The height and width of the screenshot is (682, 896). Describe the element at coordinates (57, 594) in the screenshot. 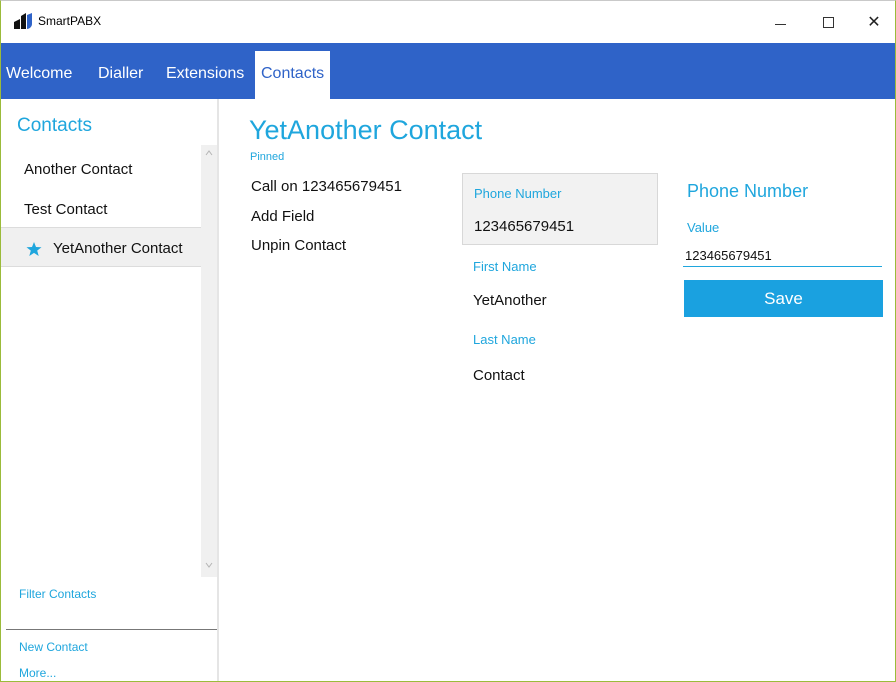

I see `filter-contacts-link: Filter Contacts` at that location.